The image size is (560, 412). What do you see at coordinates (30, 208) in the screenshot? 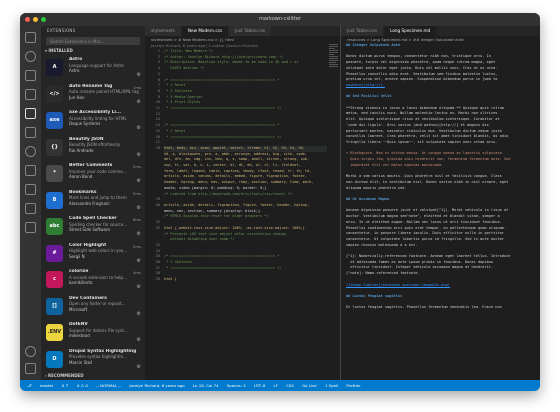
I see `testing-icon` at bounding box center [30, 208].